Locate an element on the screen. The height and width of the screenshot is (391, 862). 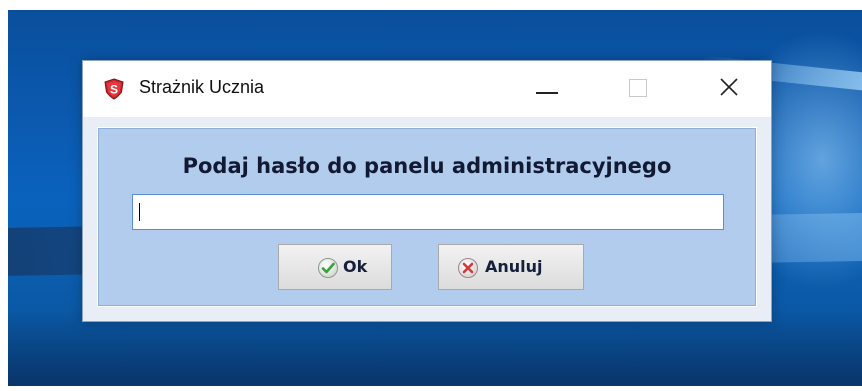
text-caret is located at coordinates (139, 212).